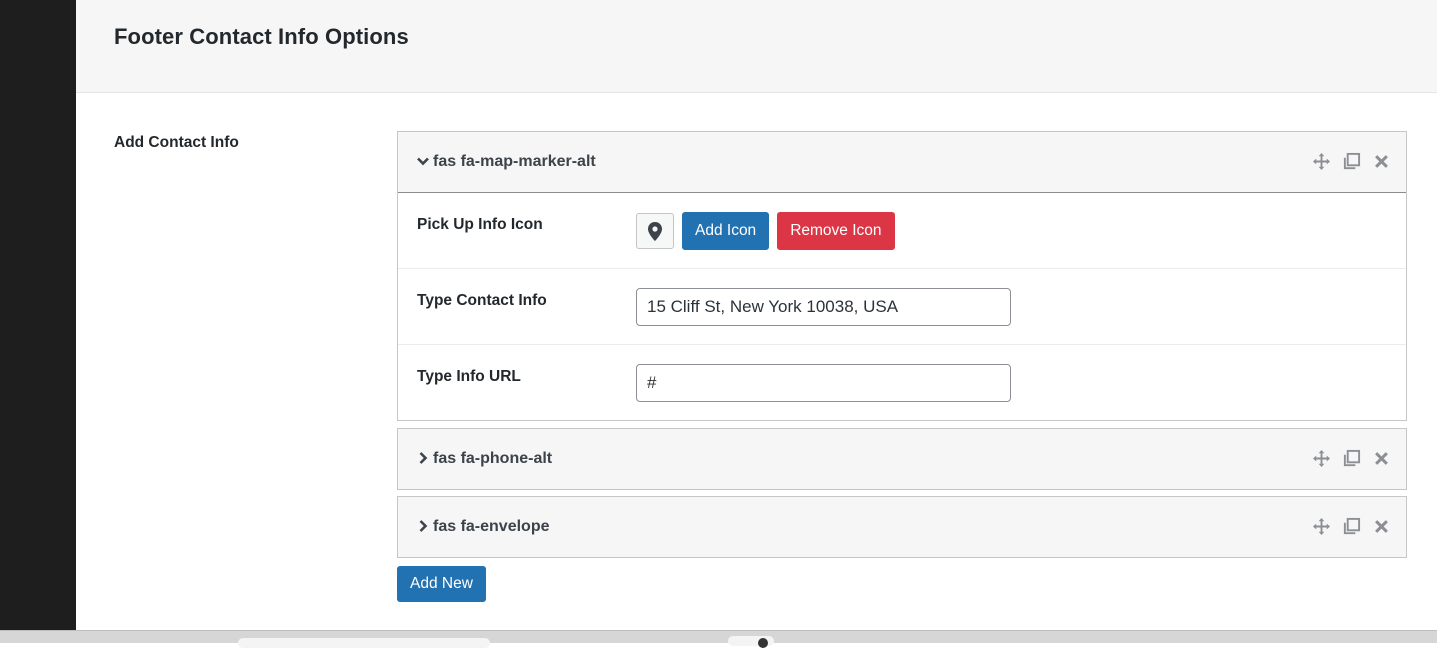 Image resolution: width=1437 pixels, height=648 pixels. I want to click on group-header: fas fa-envelope, so click(902, 527).